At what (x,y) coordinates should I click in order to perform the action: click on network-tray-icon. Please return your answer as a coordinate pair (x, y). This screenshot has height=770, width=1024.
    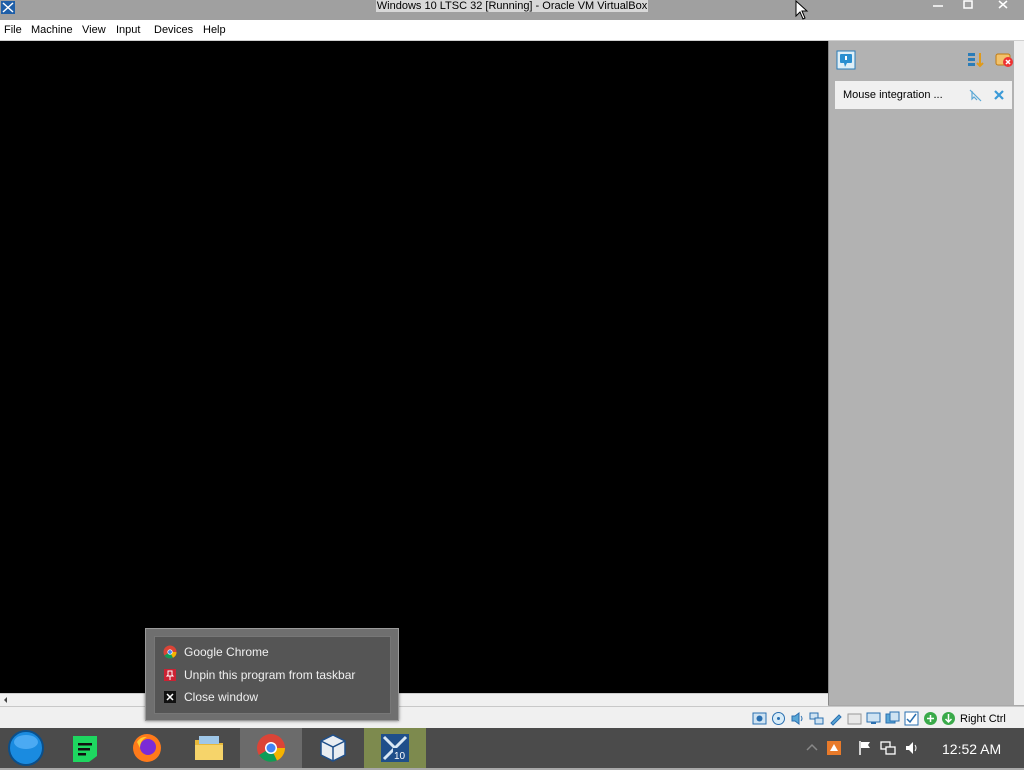
    Looking at the image, I should click on (888, 748).